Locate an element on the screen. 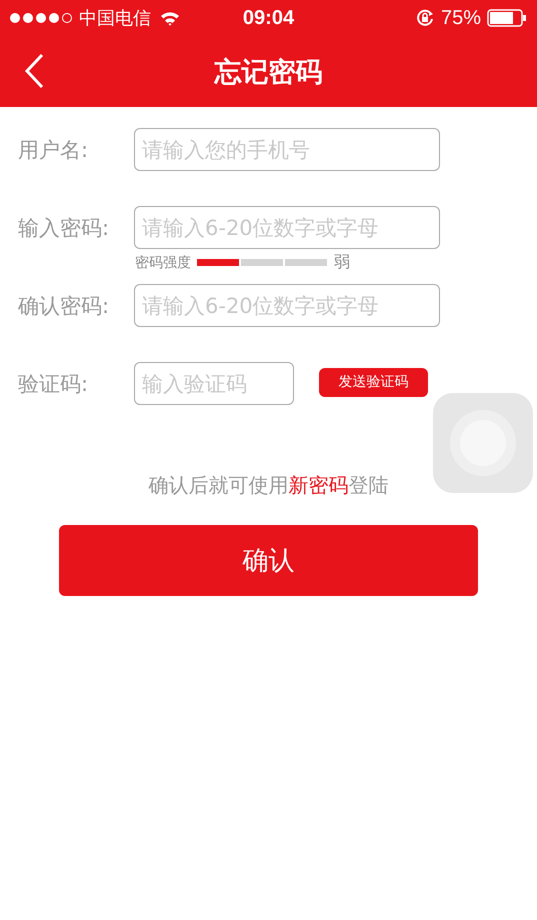  field-label: 用户名: is located at coordinates (54, 150).